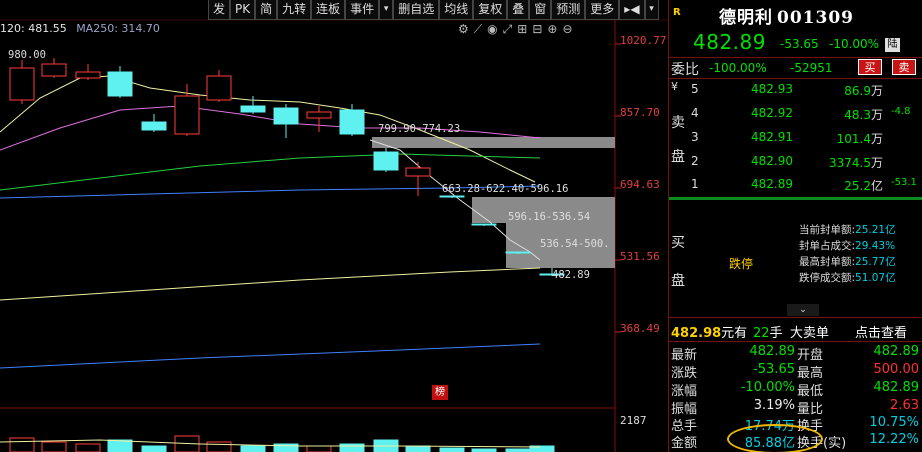  What do you see at coordinates (795, 164) in the screenshot?
I see `sell-level-2: 2 482.90 3374.5万` at bounding box center [795, 164].